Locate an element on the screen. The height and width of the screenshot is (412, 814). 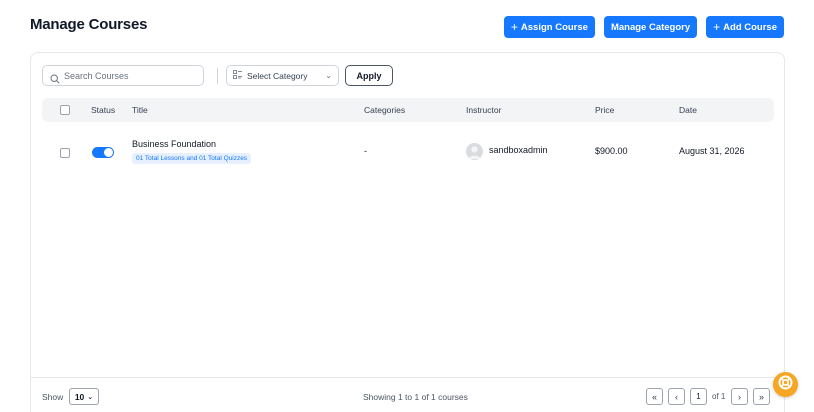
prev-page-icon: ‹ is located at coordinates (676, 396).